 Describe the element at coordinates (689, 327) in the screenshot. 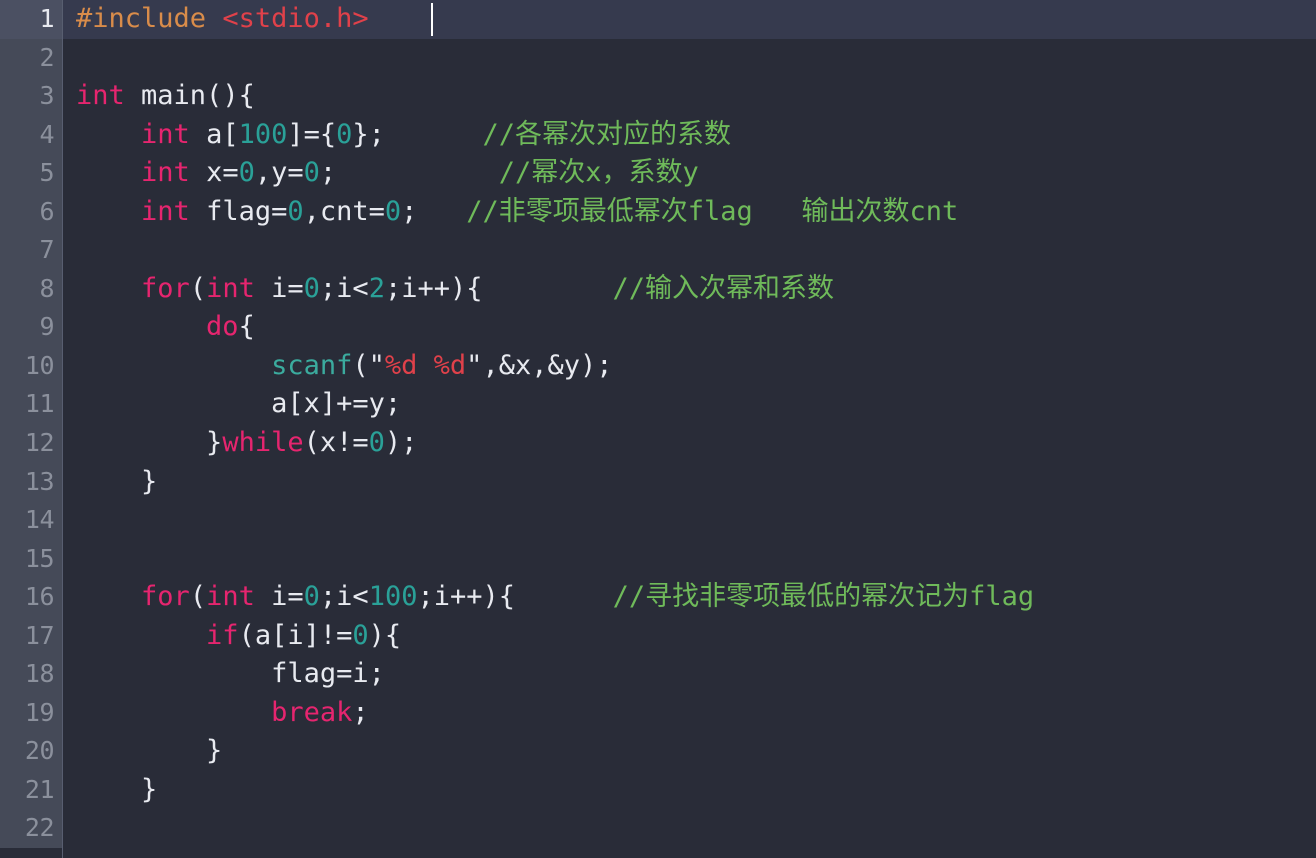

I see `line-content: do{` at that location.